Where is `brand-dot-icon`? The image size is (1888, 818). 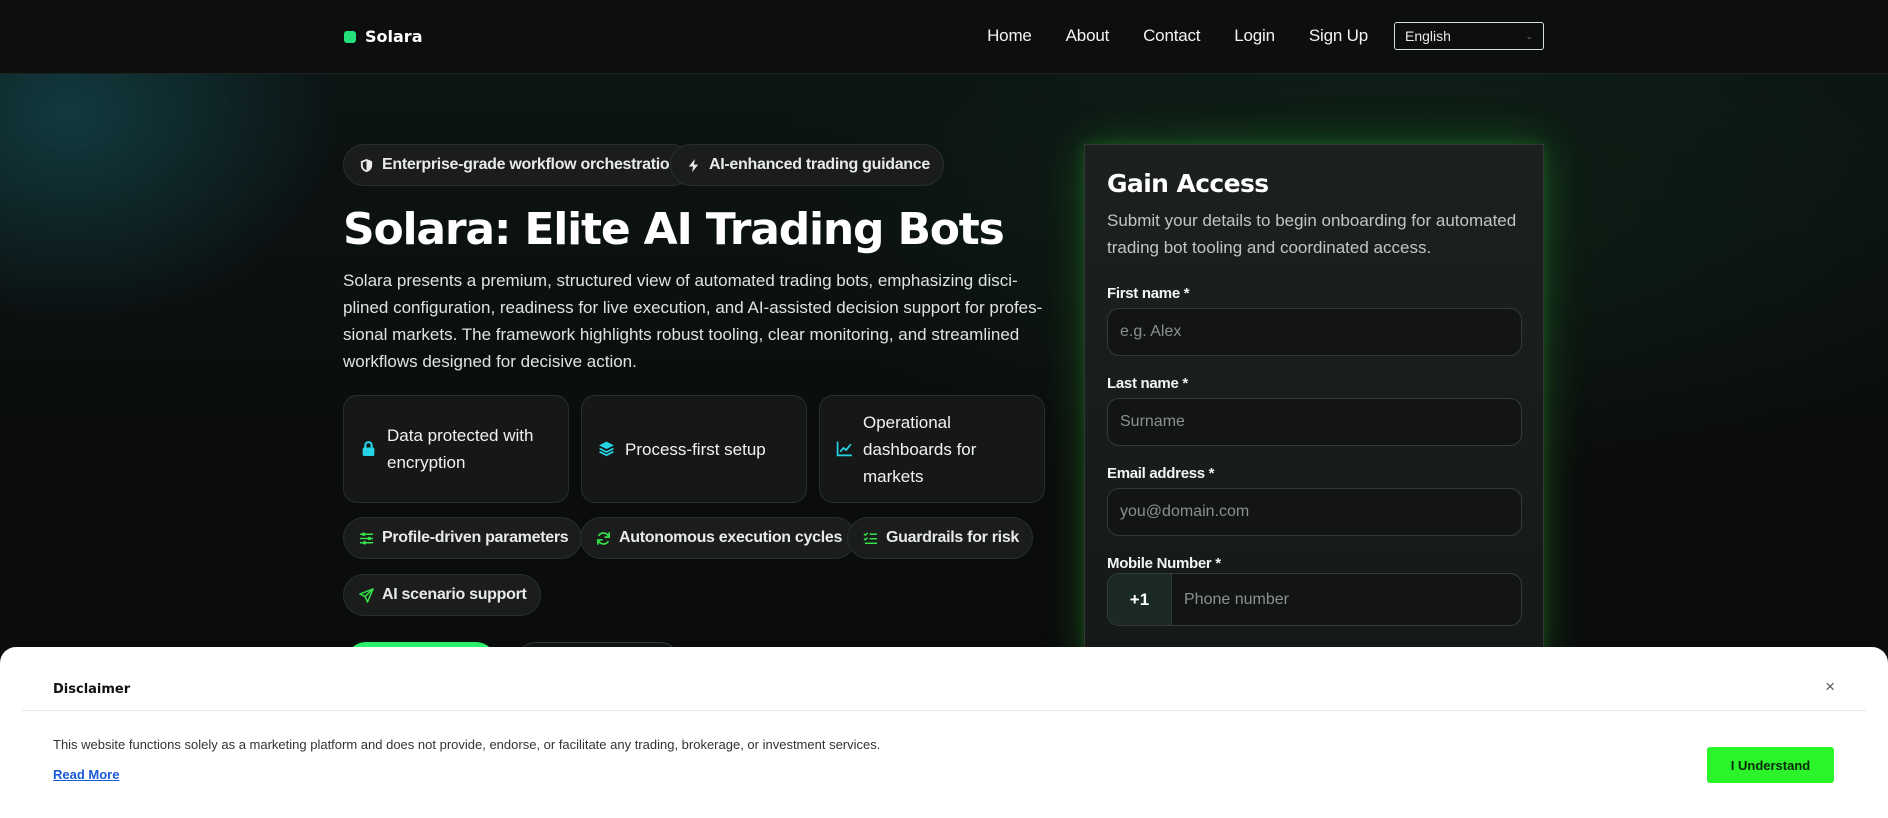 brand-dot-icon is located at coordinates (350, 36).